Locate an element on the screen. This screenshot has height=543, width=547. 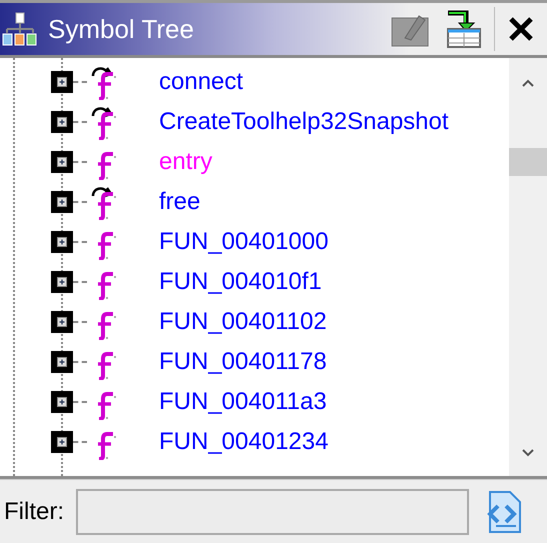
symbol-name: FUN_004010f1 is located at coordinates (240, 282).